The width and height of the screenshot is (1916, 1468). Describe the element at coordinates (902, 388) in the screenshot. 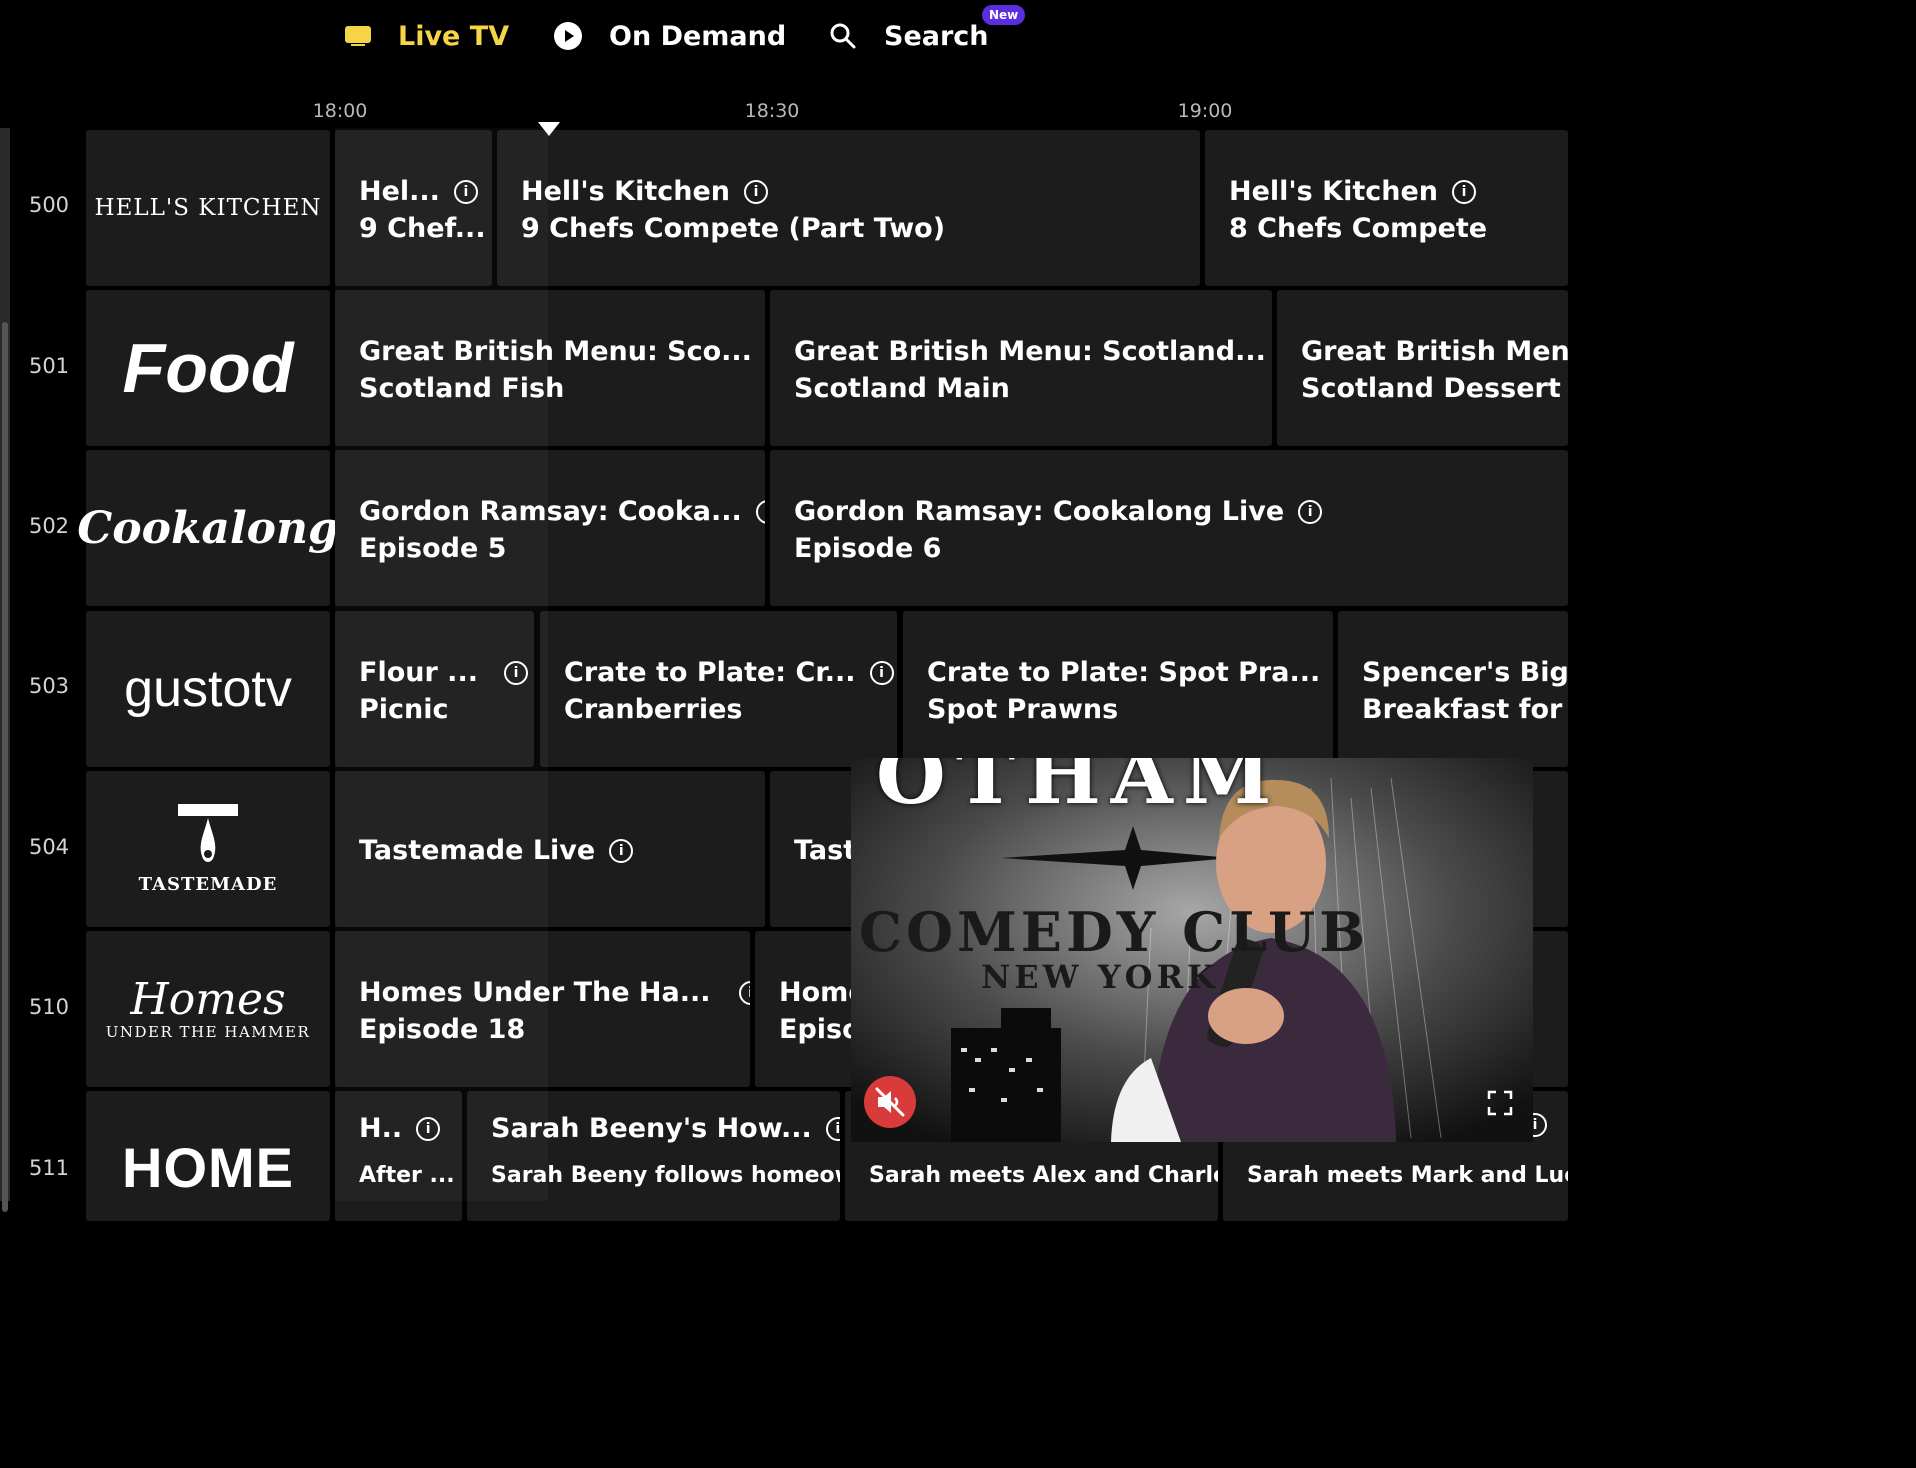

I see `program-subtitle: Scotland Main` at that location.